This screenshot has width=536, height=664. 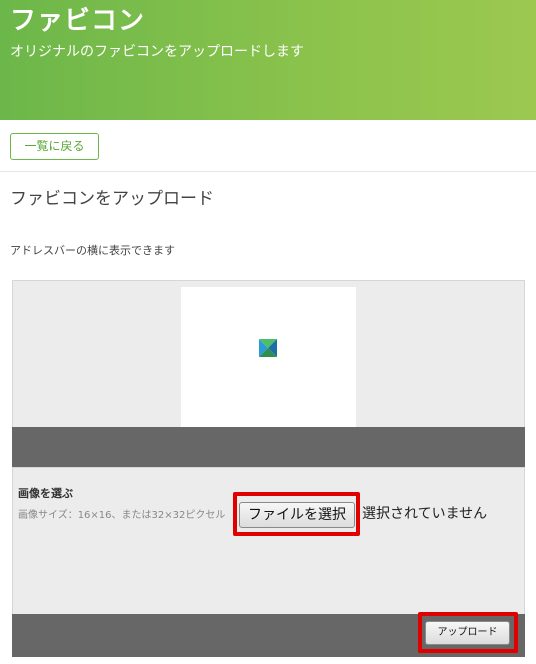 I want to click on choose-file-button: ファイルを選択, so click(x=297, y=515).